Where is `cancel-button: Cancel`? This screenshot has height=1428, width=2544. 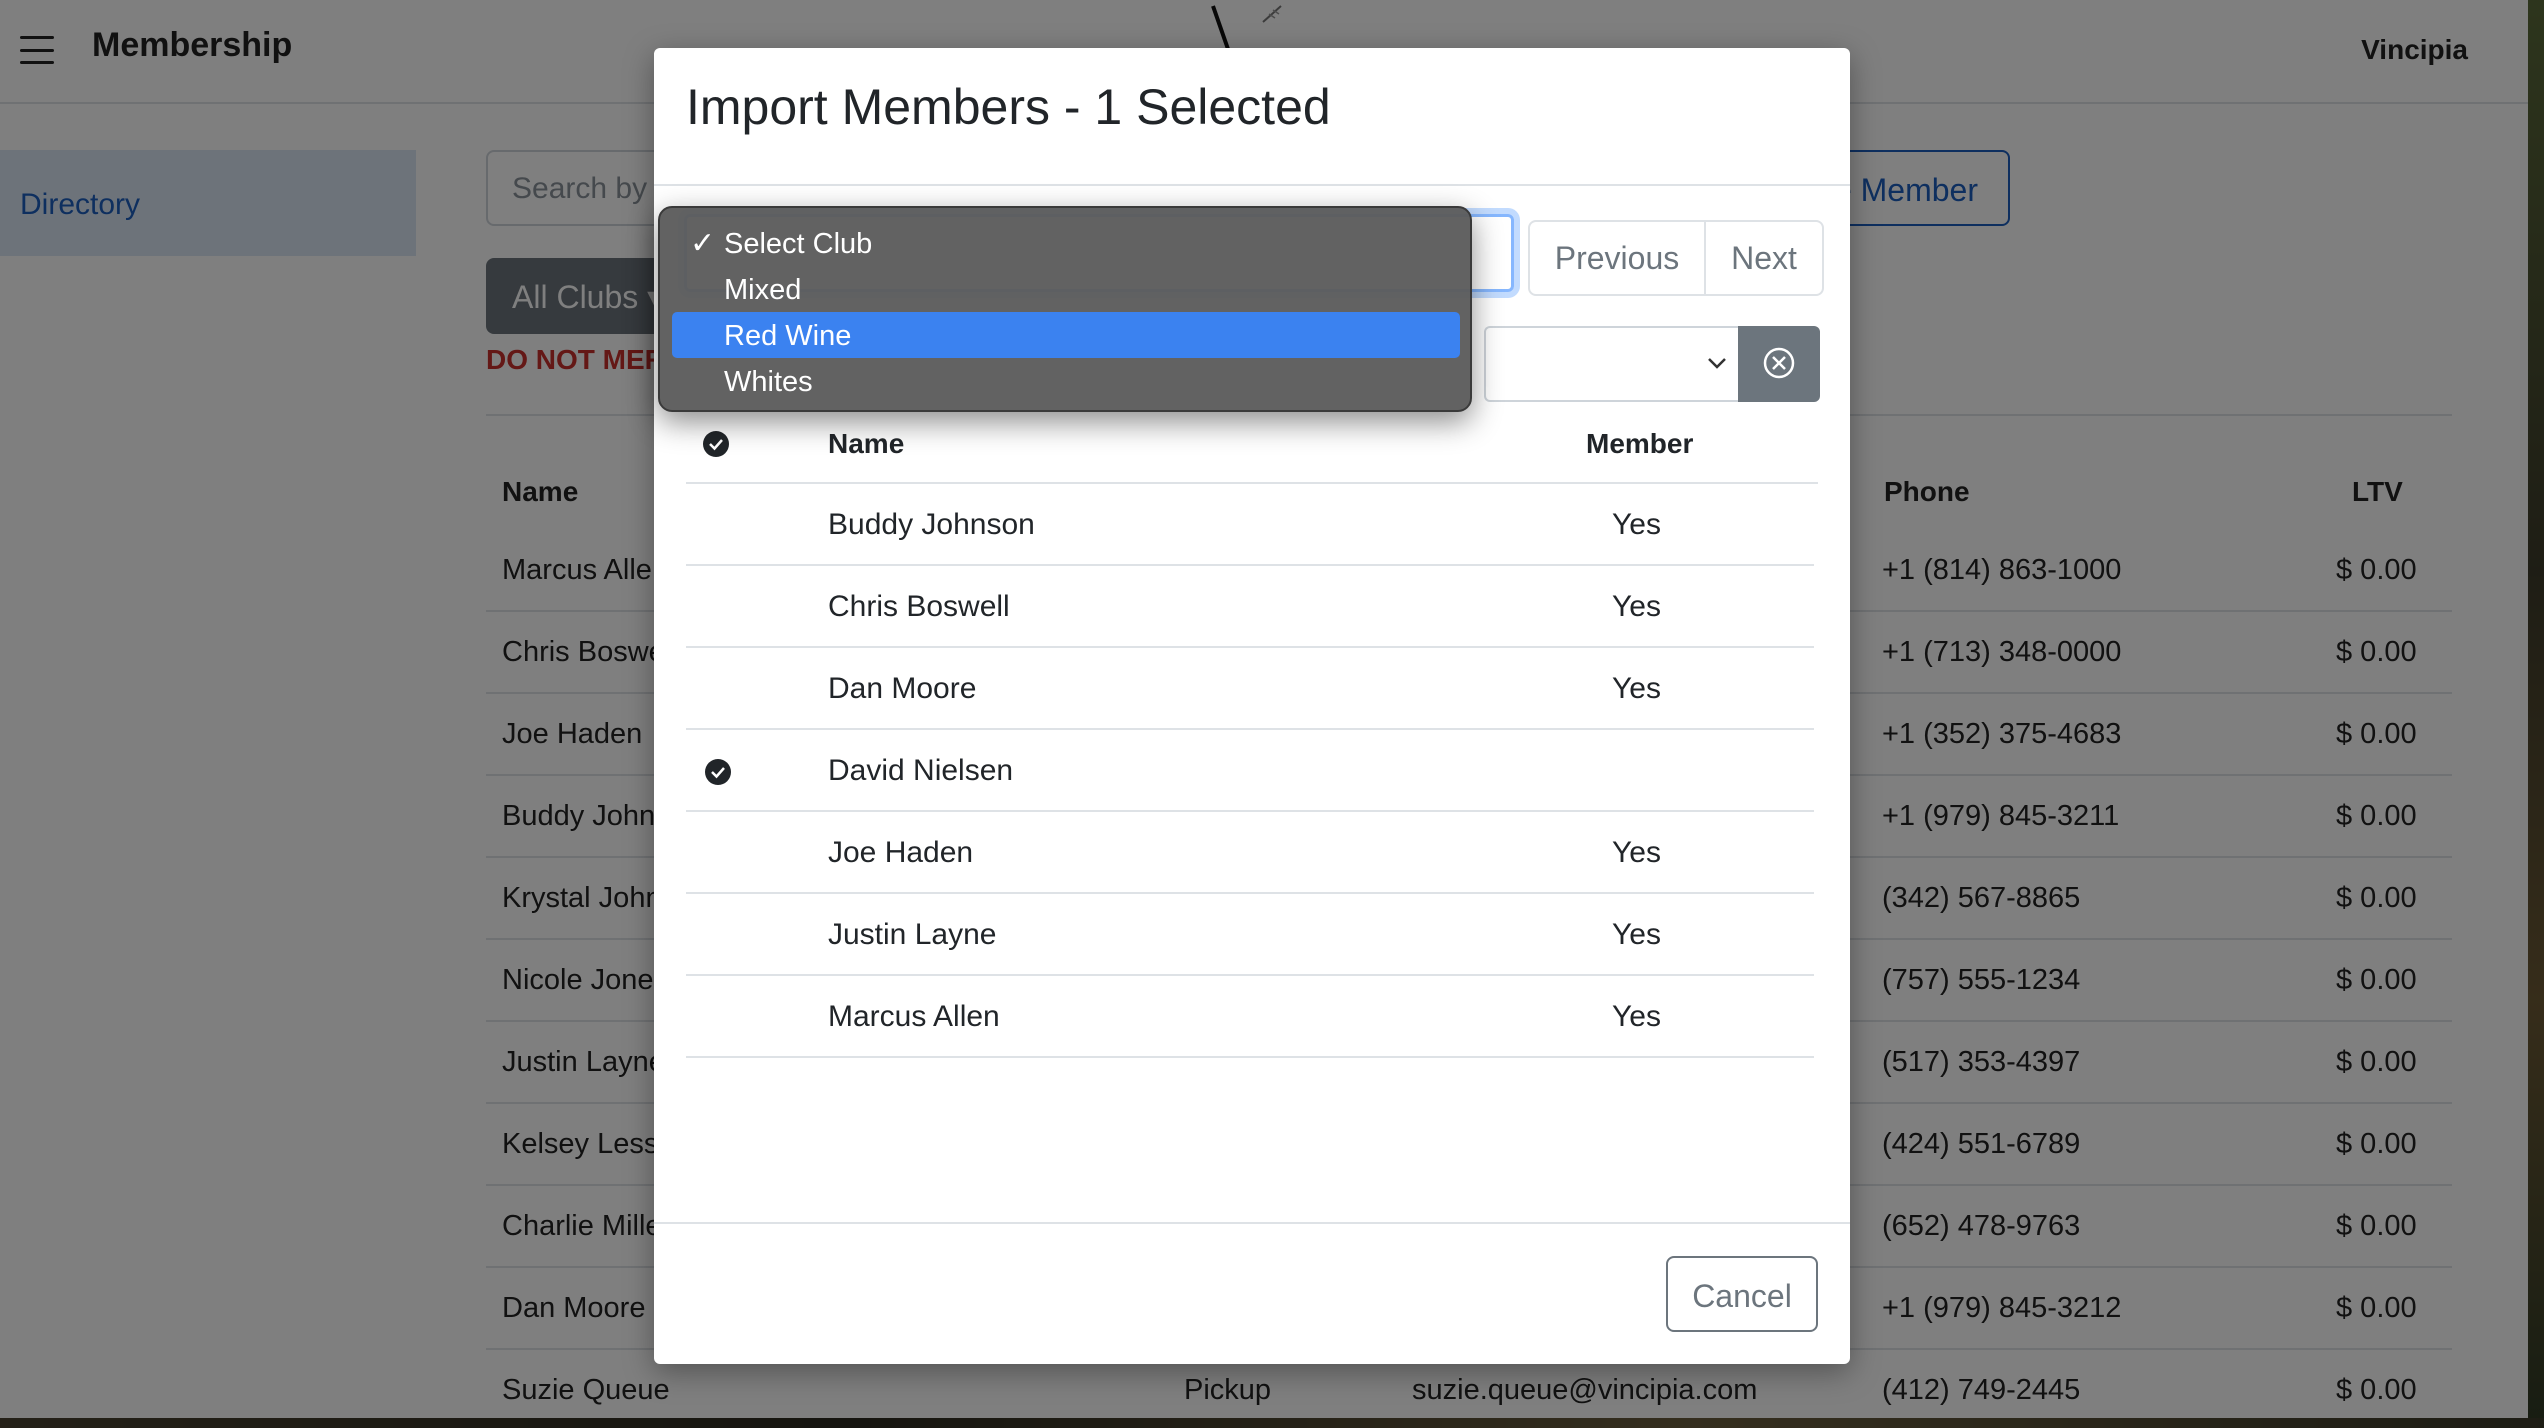
cancel-button: Cancel is located at coordinates (1742, 1294).